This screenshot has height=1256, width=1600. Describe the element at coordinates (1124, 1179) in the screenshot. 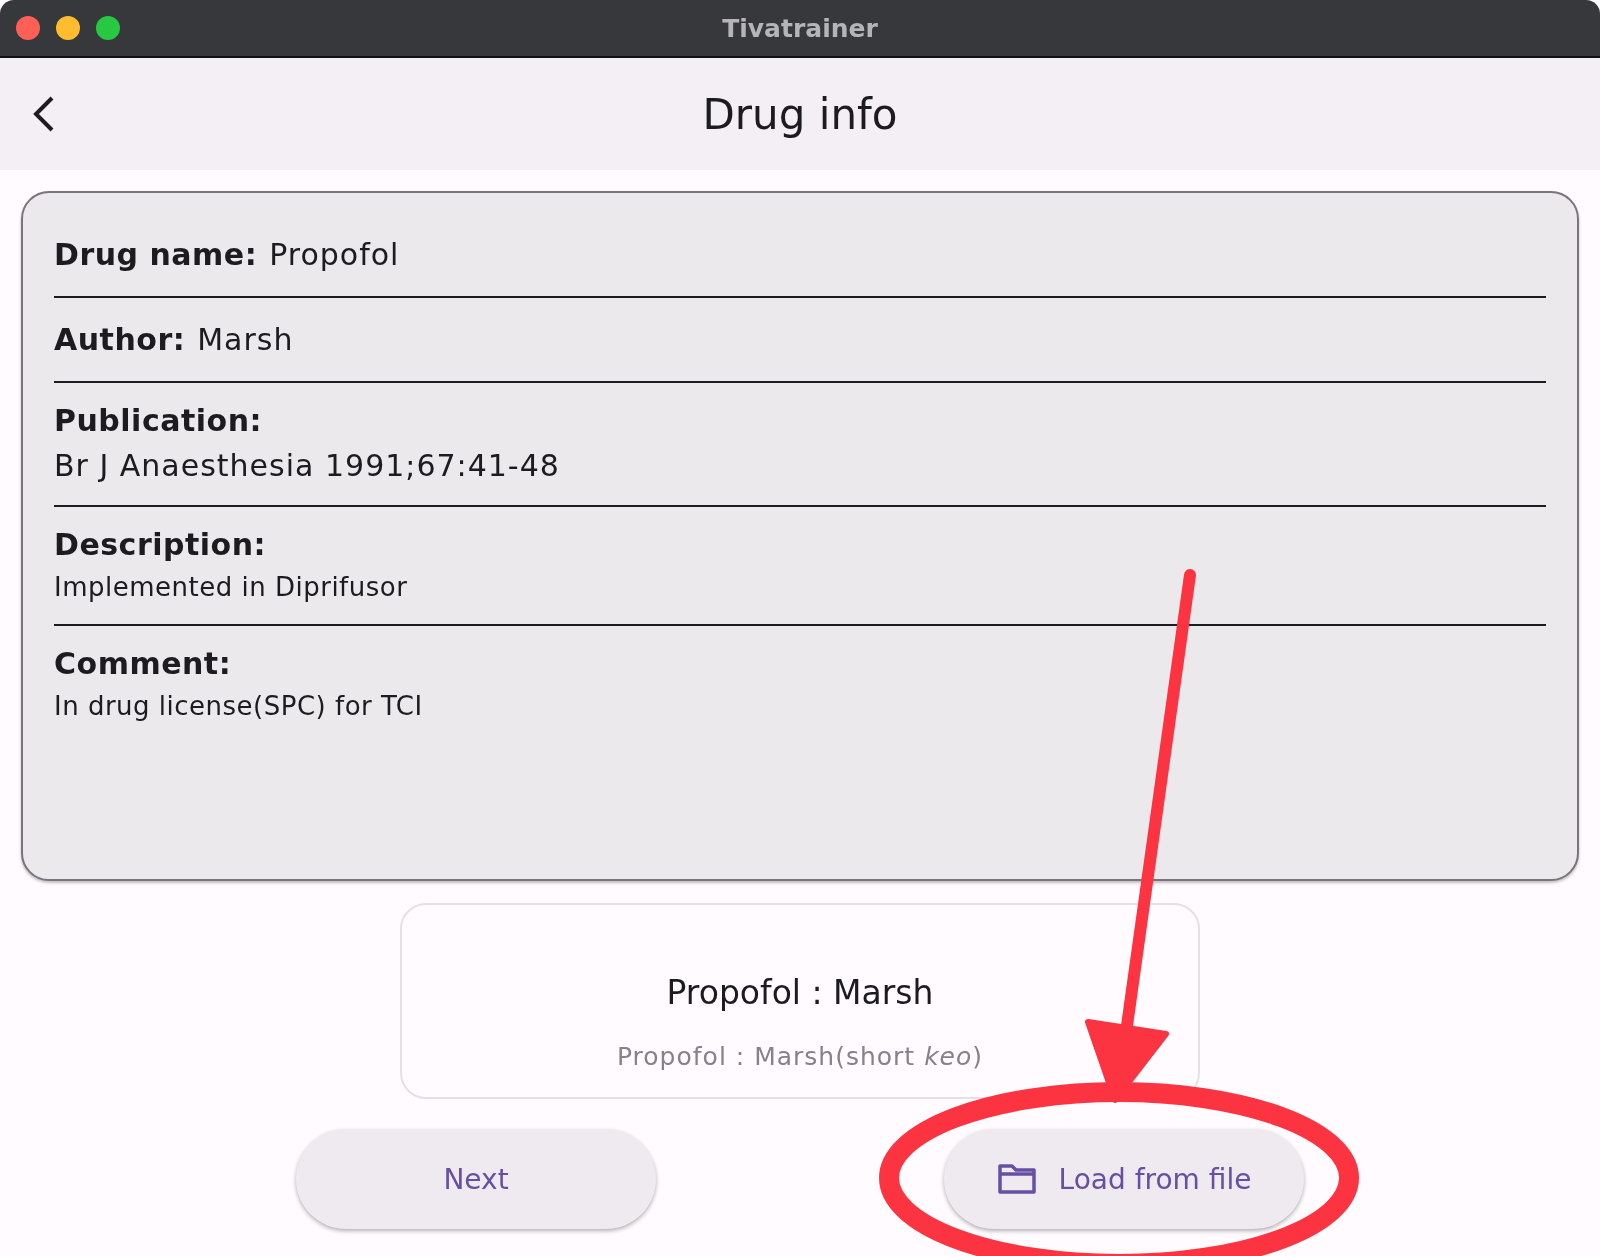

I see `load-button: Load from file` at that location.